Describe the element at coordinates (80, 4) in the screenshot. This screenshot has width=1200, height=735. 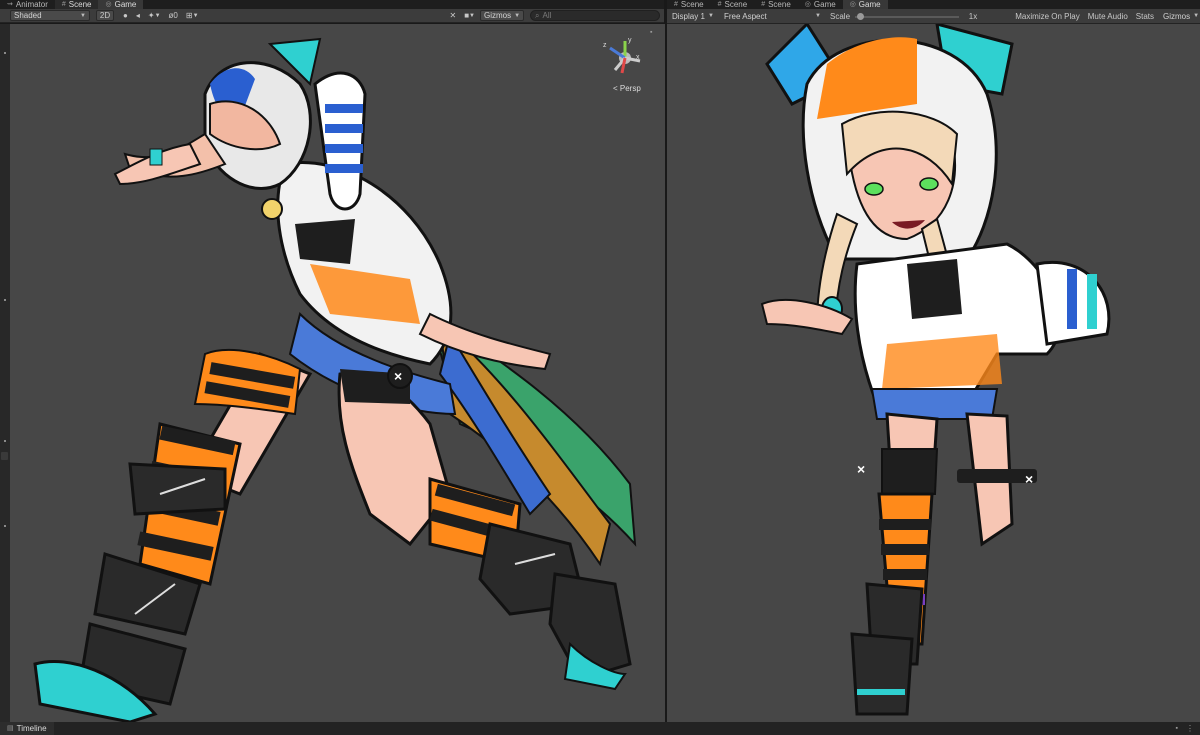
I see `tab-scene-label: Scene` at that location.